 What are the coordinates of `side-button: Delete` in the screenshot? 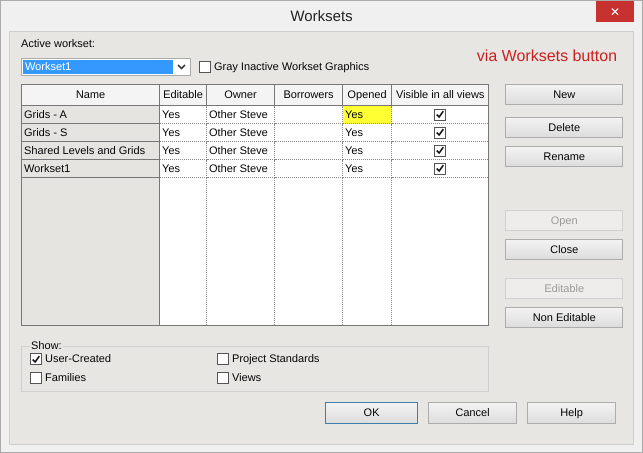 It's located at (564, 127).